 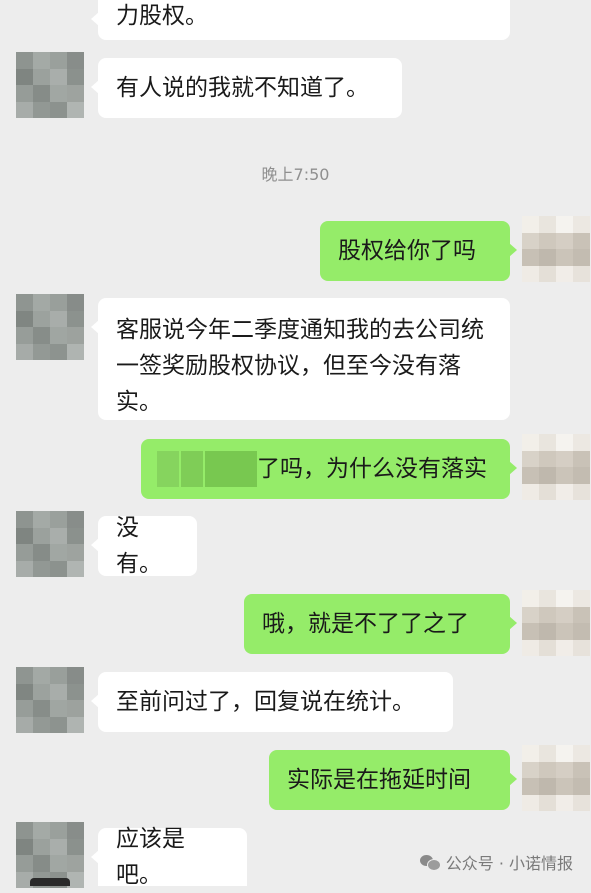 What do you see at coordinates (295, 174) in the screenshot?
I see `chat-timestamp: 晚上7:50` at bounding box center [295, 174].